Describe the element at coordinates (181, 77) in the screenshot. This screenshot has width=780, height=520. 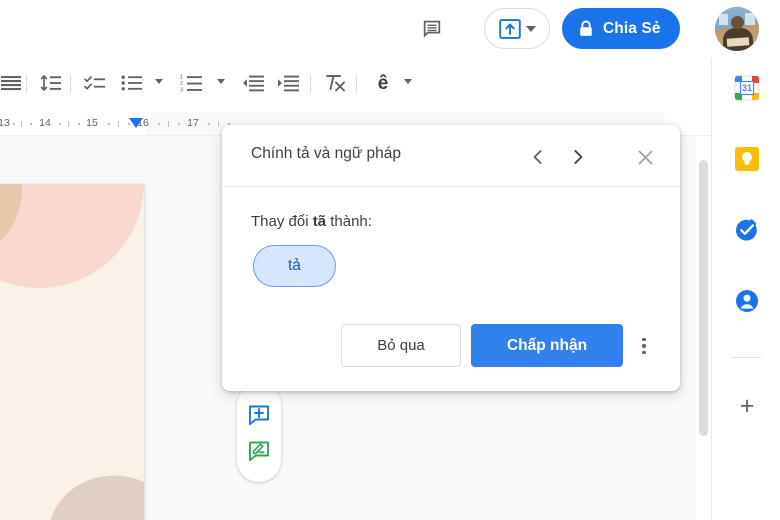
I see `svg-text: 1` at that location.